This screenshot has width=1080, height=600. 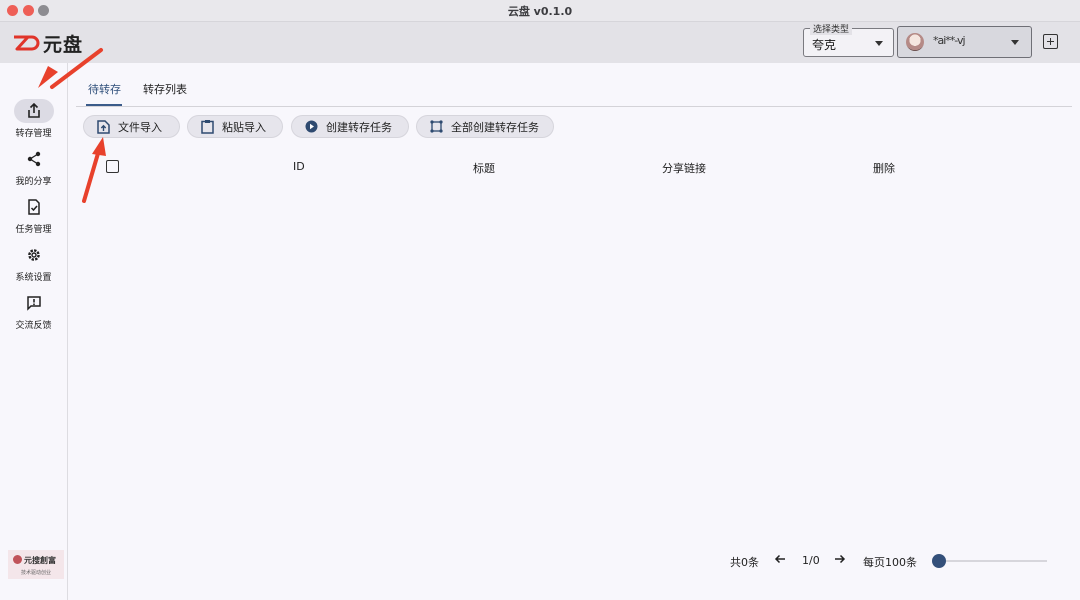 I want to click on account-name: *ai**-vj, so click(x=949, y=40).